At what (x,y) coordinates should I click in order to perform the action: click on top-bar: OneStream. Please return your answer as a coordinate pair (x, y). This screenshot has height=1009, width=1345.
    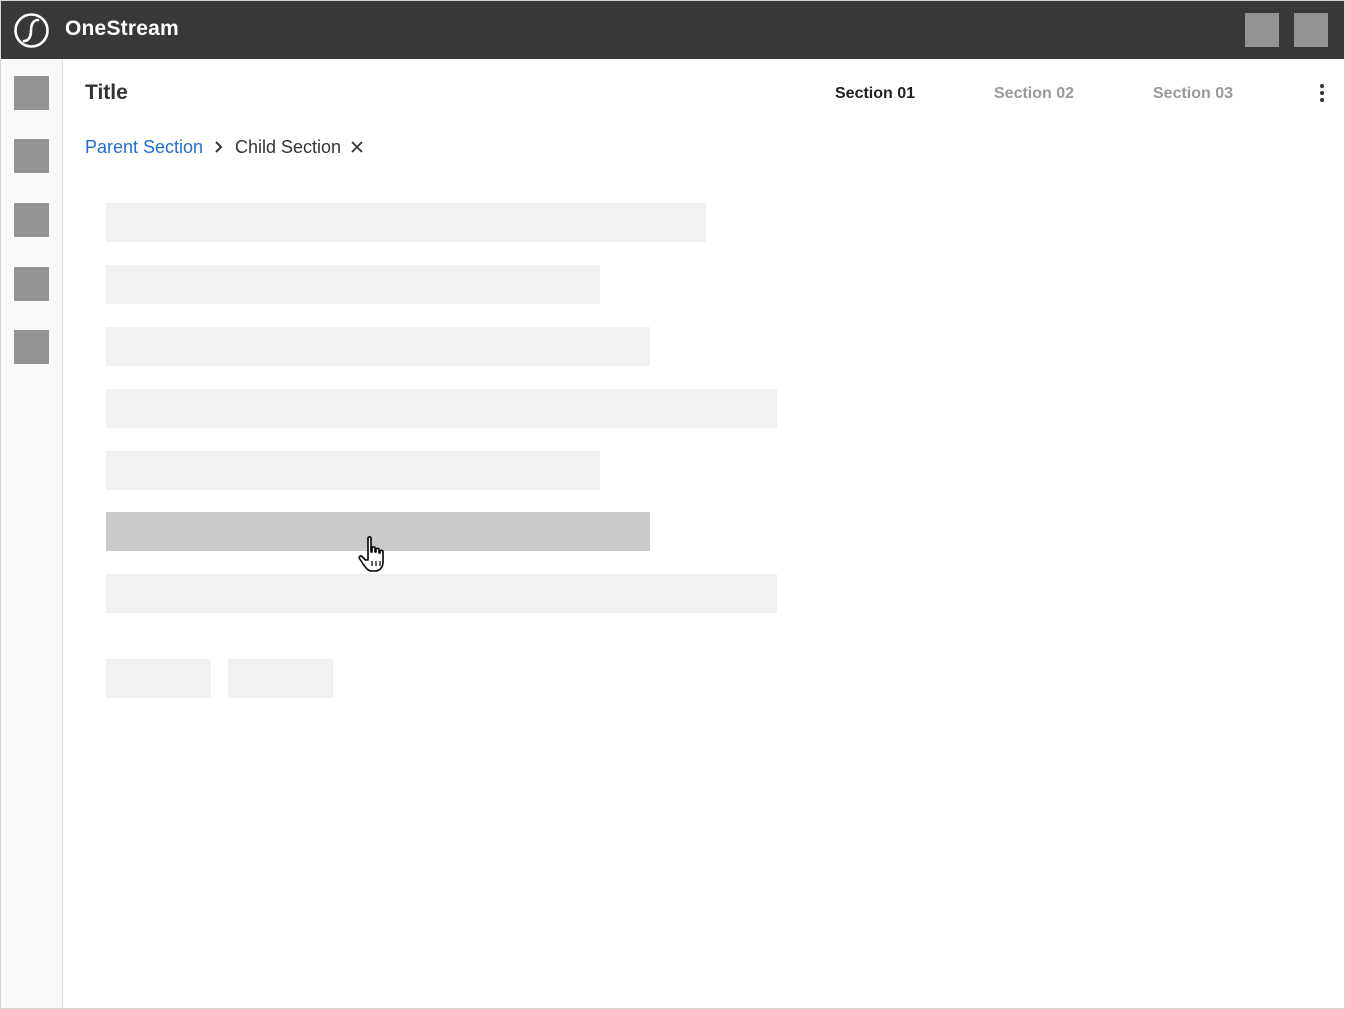
    Looking at the image, I should click on (672, 30).